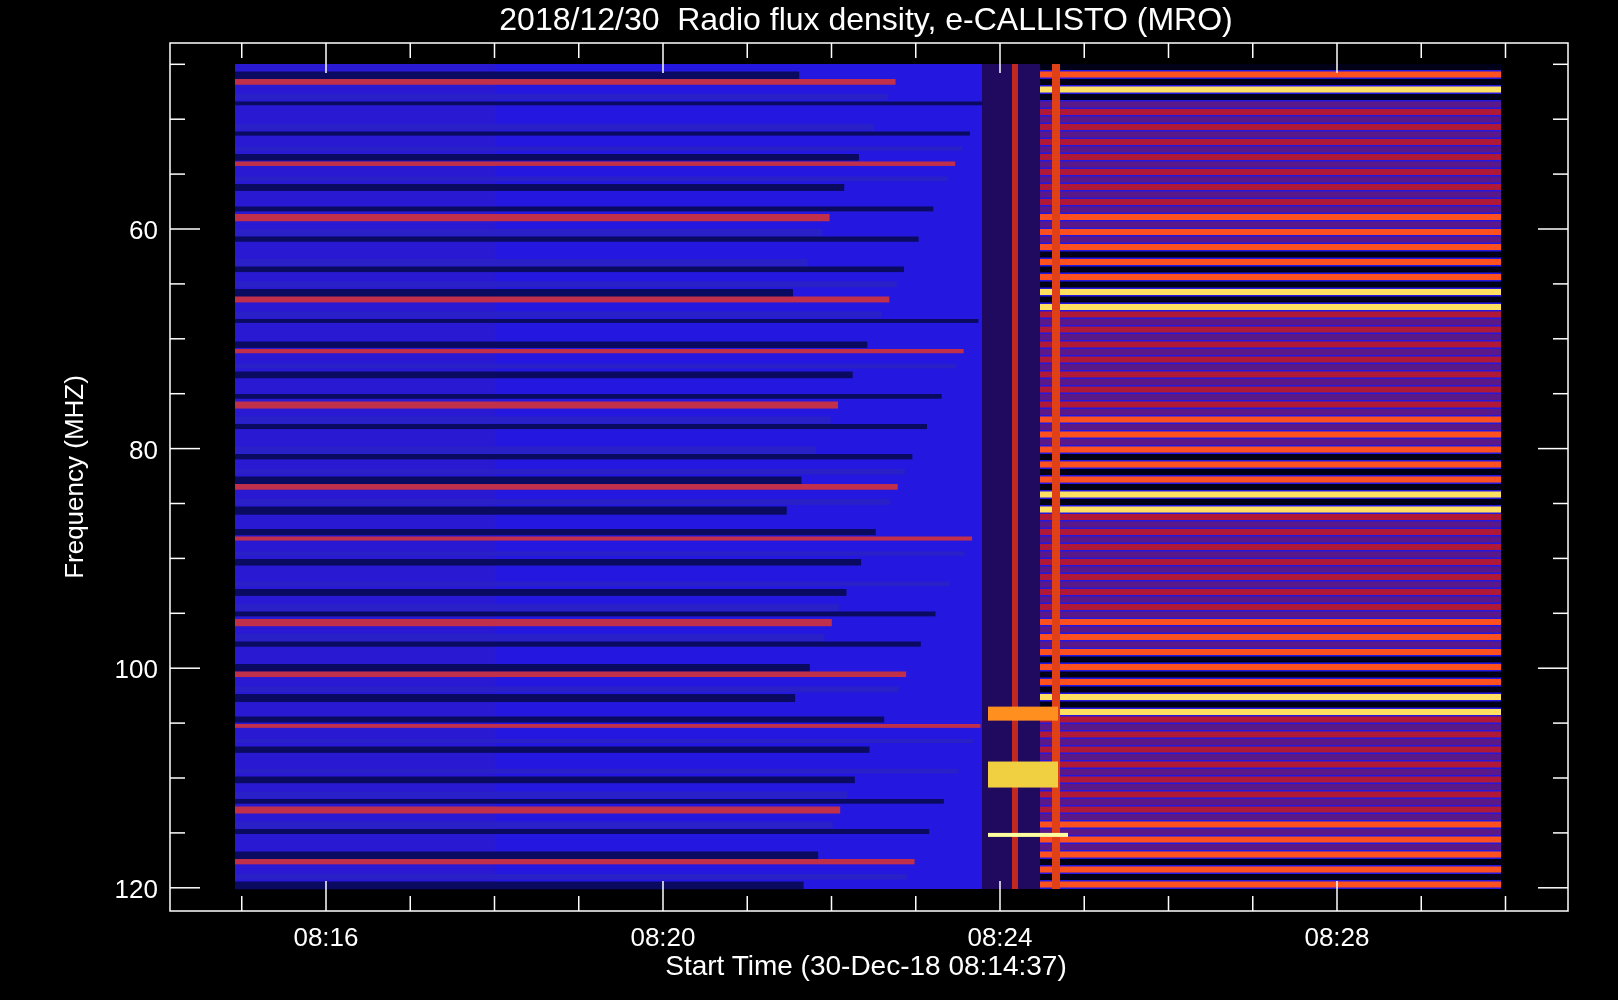 This screenshot has width=1618, height=1000. I want to click on x-tick-label: 08:28, so click(1337, 937).